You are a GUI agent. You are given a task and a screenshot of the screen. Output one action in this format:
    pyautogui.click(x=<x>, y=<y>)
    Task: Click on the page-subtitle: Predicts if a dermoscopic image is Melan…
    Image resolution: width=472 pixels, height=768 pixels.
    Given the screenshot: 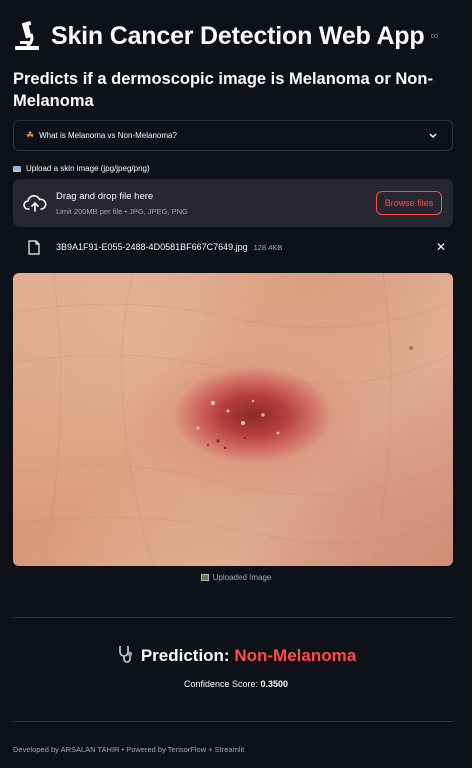 What is the action you would take?
    pyautogui.click(x=223, y=90)
    